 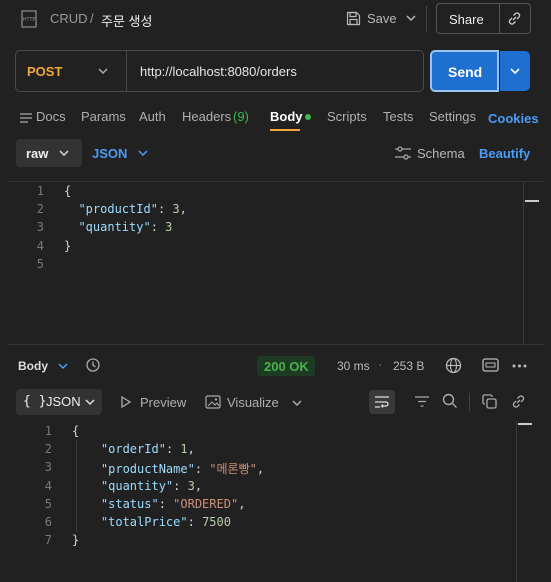 I want to click on request-bar: POST http://localhost:8080/orders, so click(x=219, y=71).